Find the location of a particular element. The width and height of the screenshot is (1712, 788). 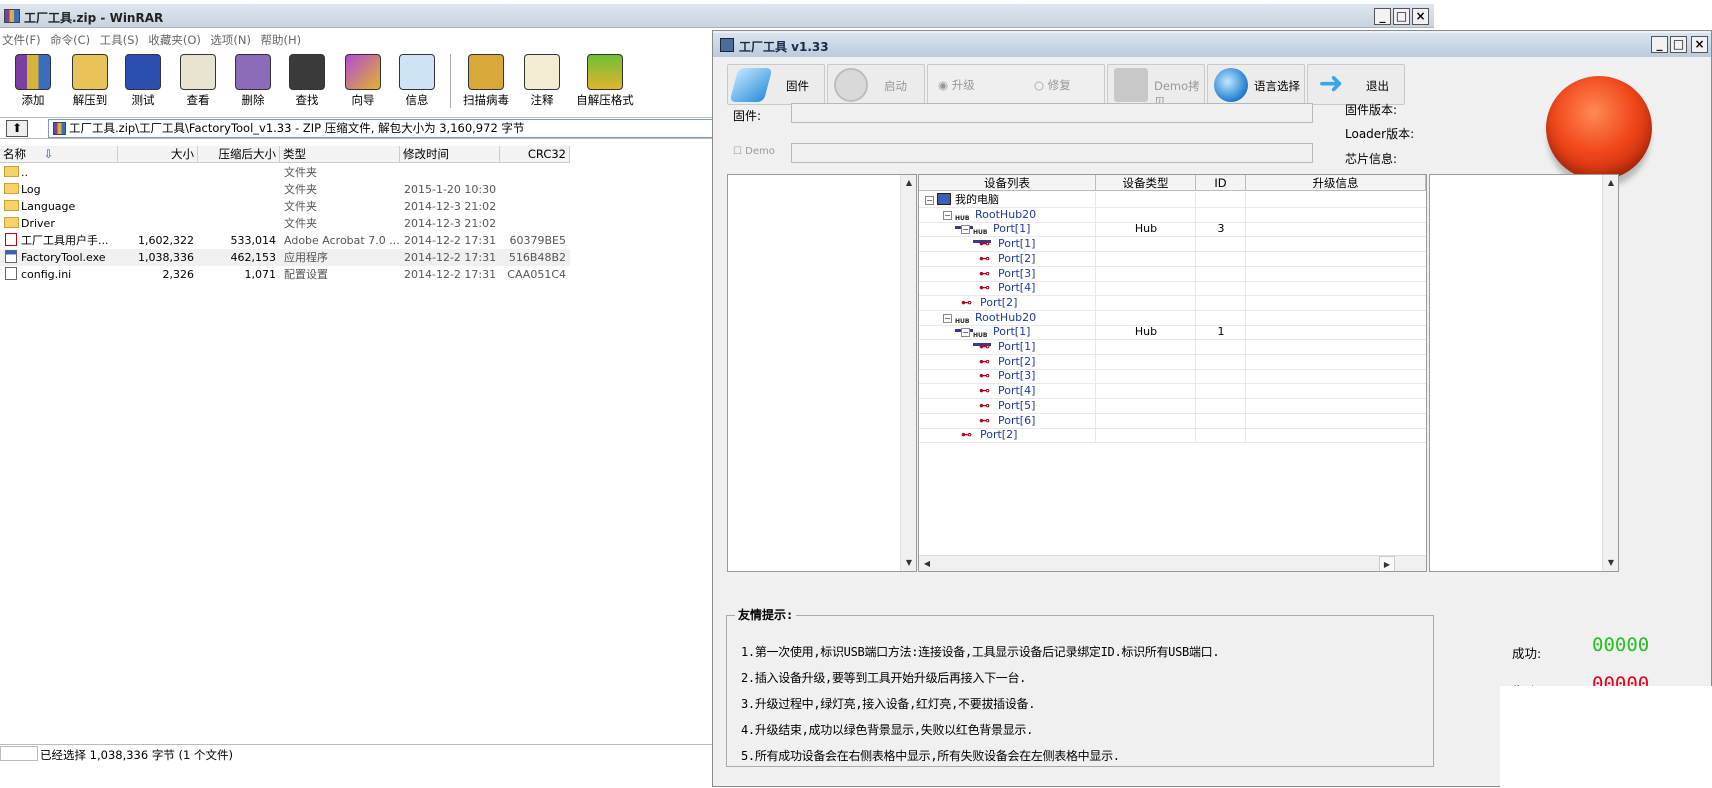

menu-file: 文件(F) is located at coordinates (22, 38).